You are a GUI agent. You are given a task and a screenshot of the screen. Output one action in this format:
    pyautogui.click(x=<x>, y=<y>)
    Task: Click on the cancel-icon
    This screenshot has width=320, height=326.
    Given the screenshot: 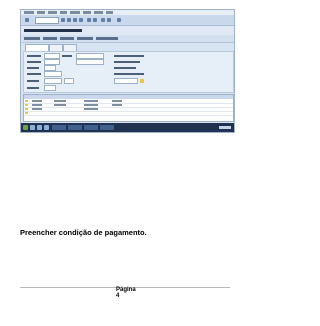 What is the action you would take?
    pyautogui.click(x=81, y=20)
    